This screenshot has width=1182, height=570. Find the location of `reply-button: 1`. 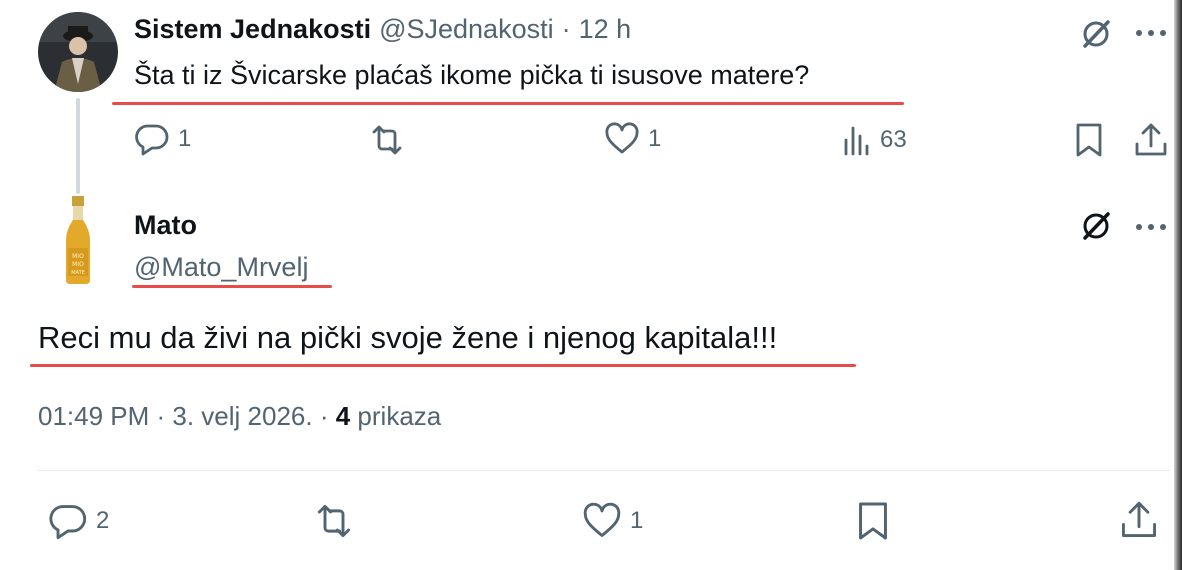

reply-button: 1 is located at coordinates (162, 139).